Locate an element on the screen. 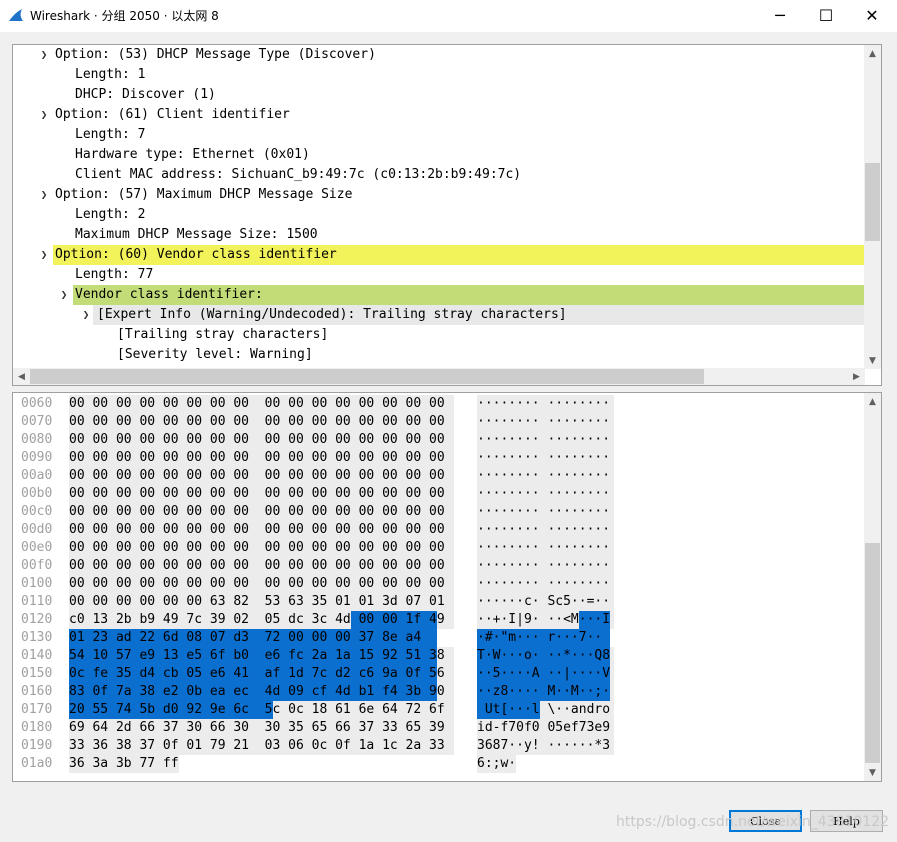  tree-item: ❯ Vendor class identifier: is located at coordinates (162, 295).